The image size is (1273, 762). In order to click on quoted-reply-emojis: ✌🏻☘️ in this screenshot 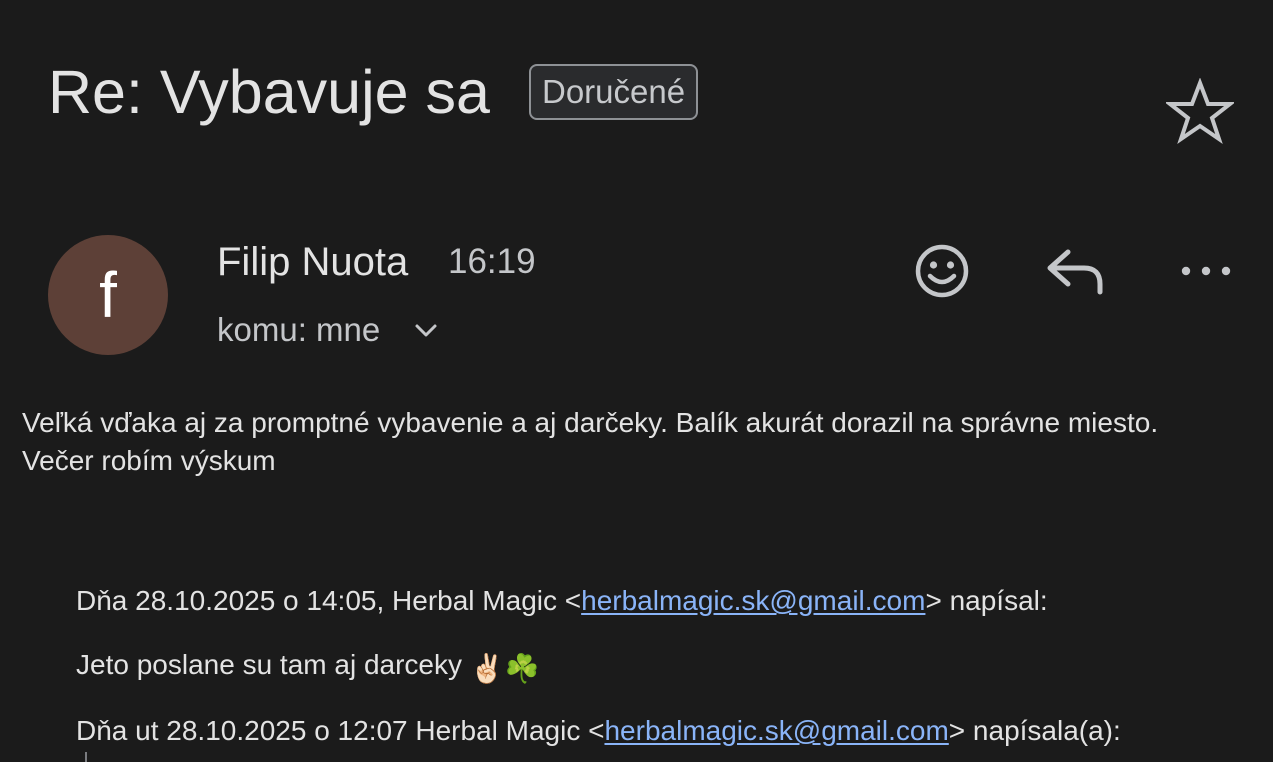, I will do `click(504, 668)`.